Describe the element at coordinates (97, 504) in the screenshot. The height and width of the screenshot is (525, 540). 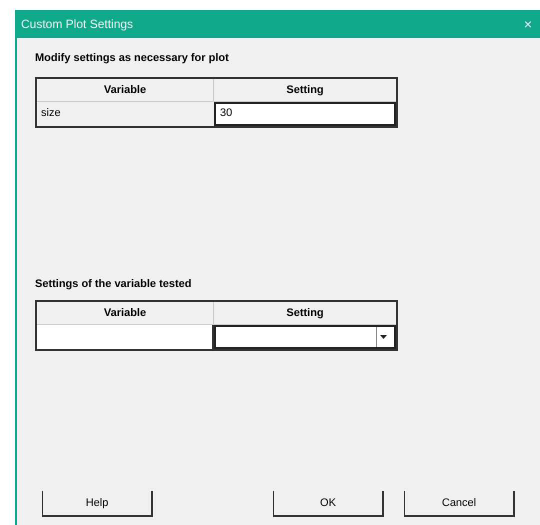
I see `dialog-button: Help` at that location.